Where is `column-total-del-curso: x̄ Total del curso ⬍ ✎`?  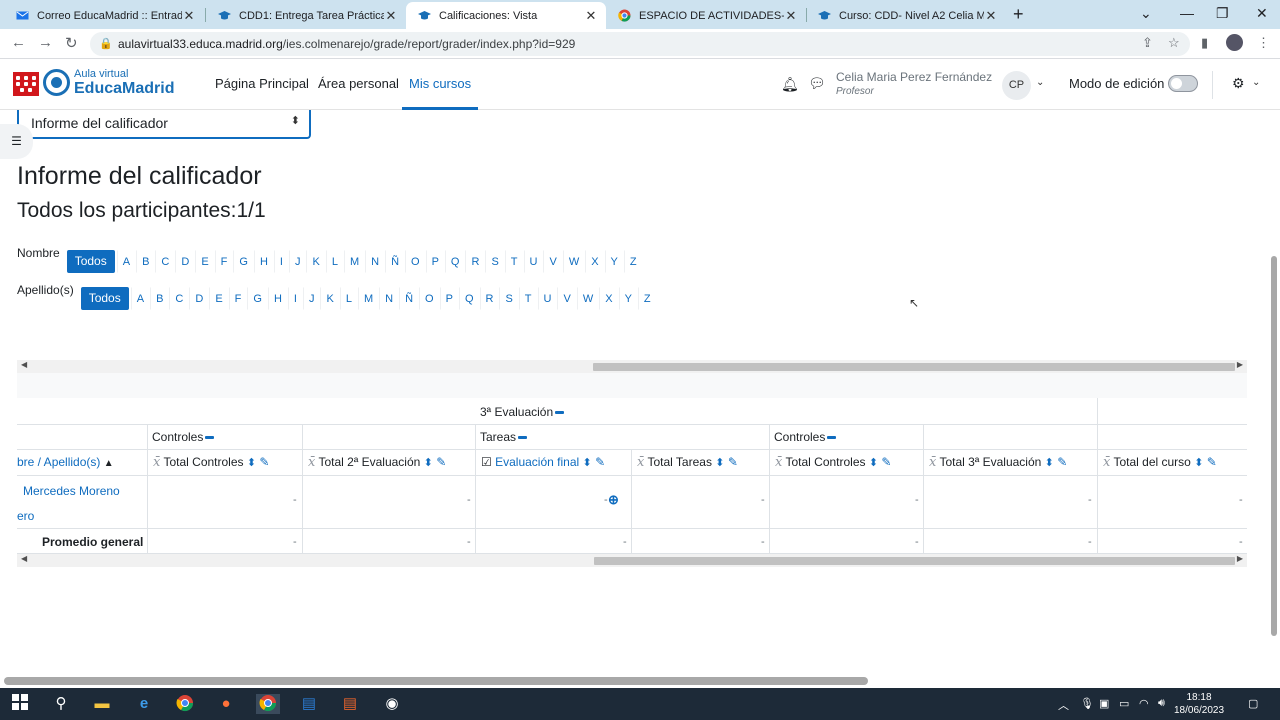
column-total-del-curso: x̄ Total del curso ⬍ ✎ is located at coordinates (1175, 462).